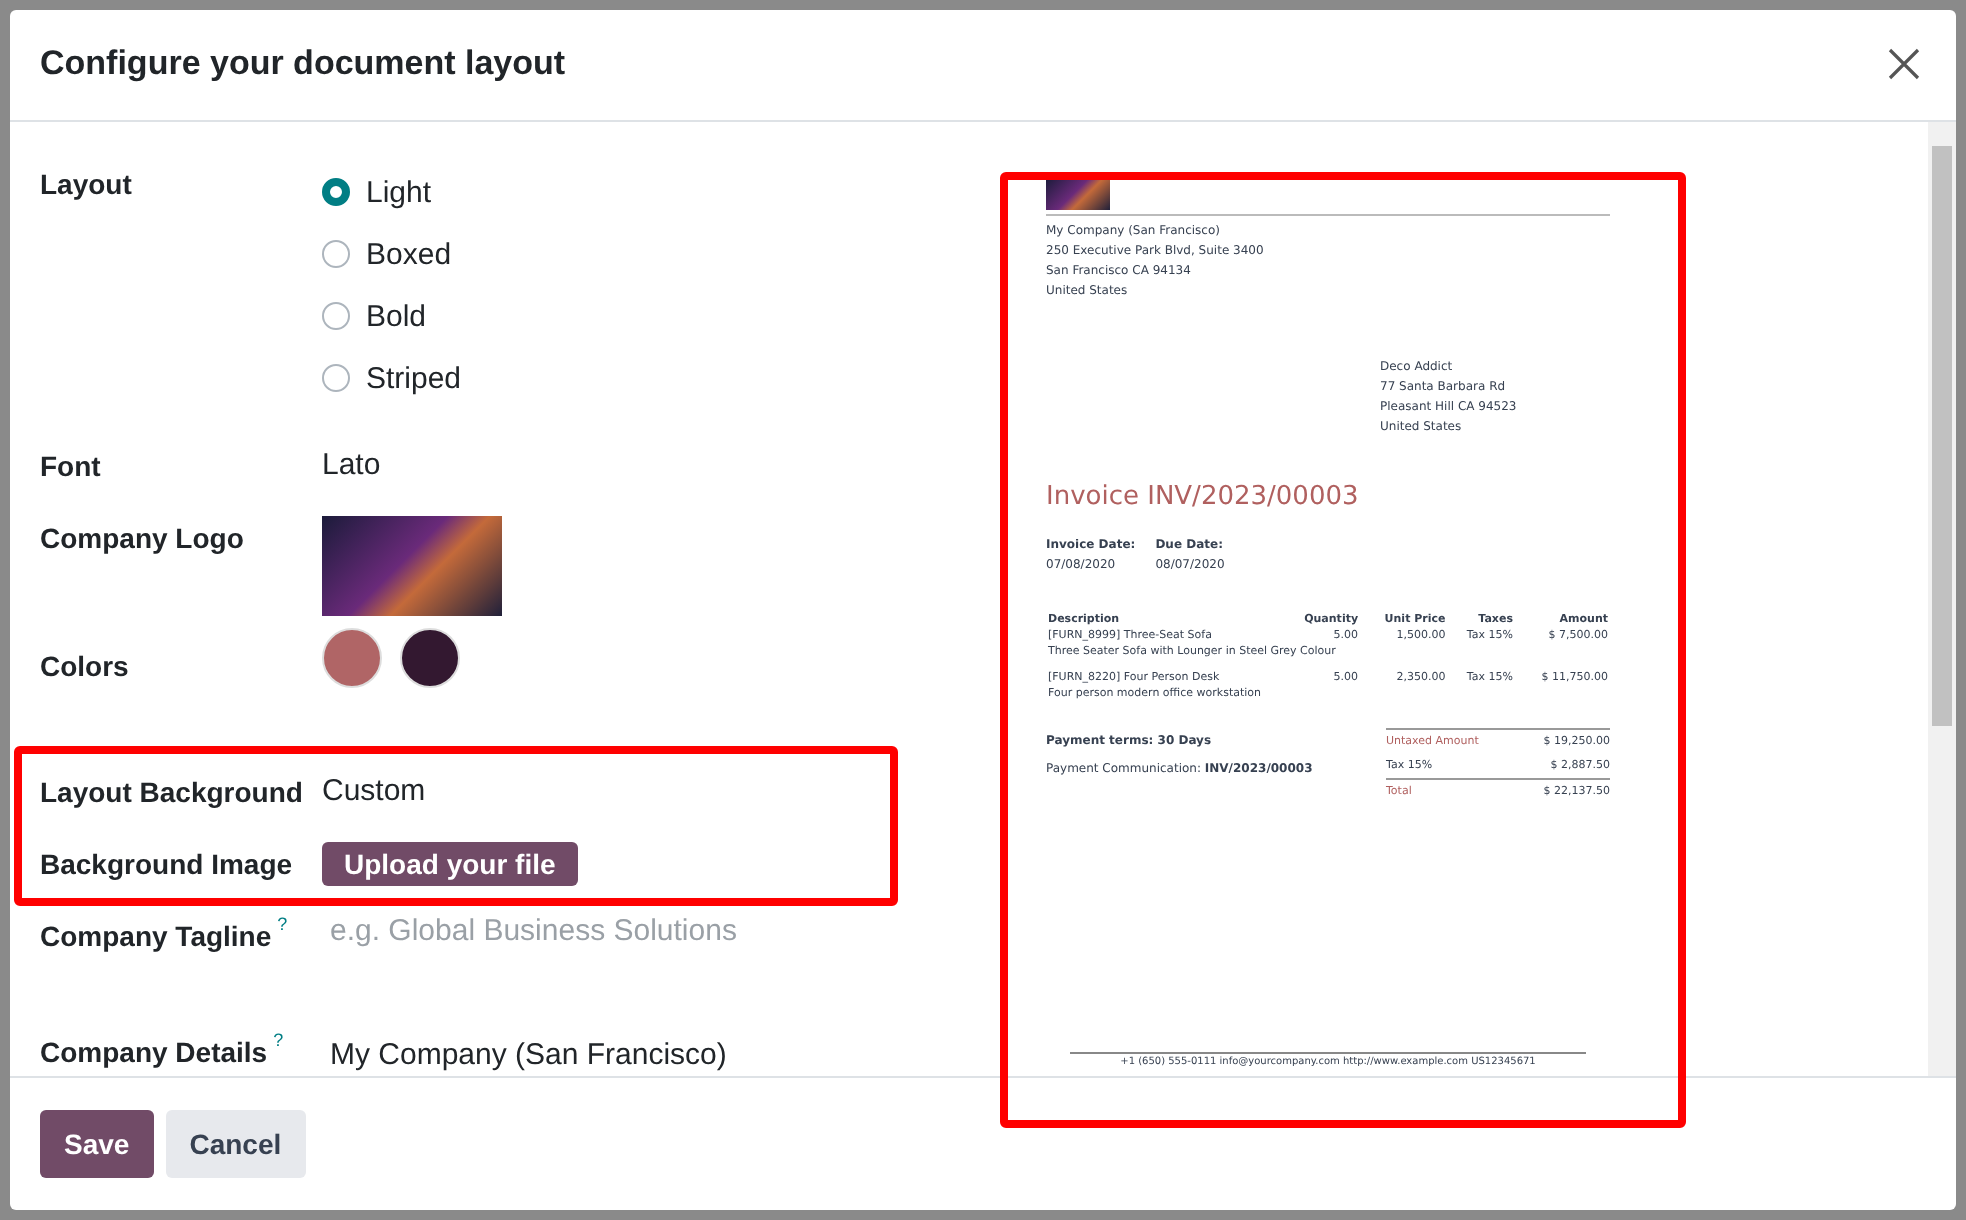 The height and width of the screenshot is (1220, 1966). I want to click on radio-option: Boxed, so click(636, 254).